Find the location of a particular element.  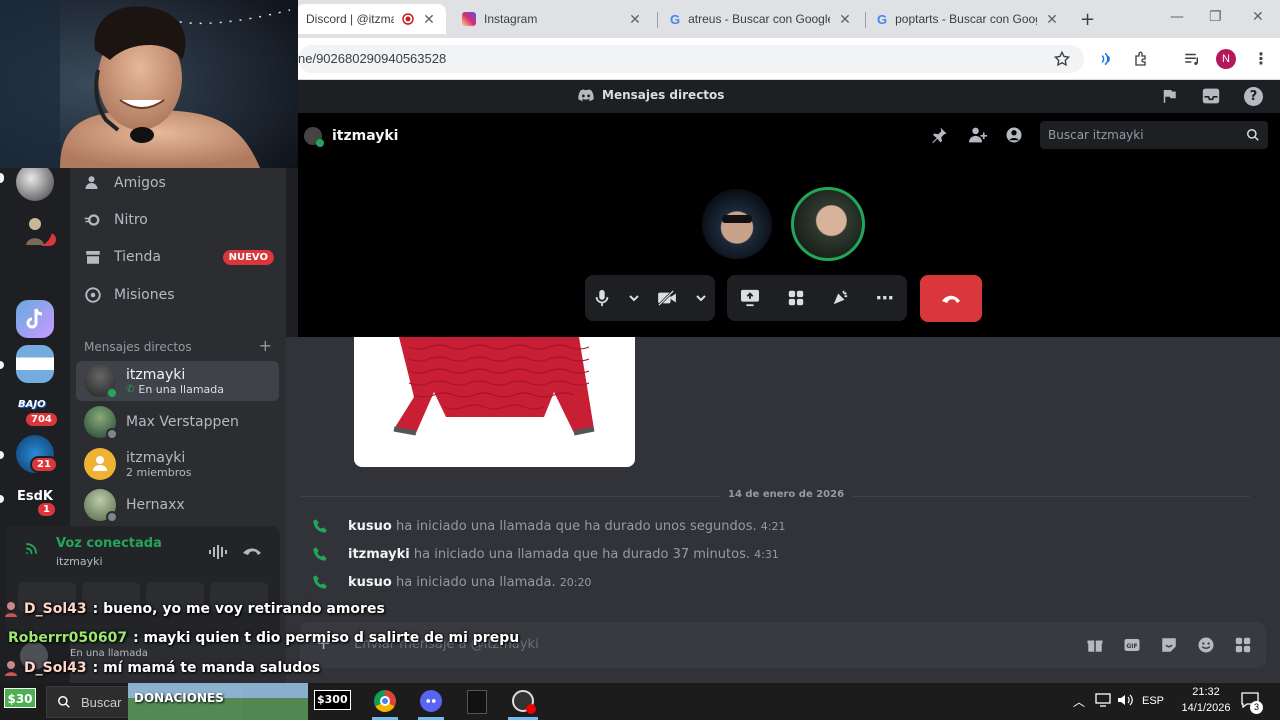

dm-item-hernaxx: Hernaxx is located at coordinates (177, 505).